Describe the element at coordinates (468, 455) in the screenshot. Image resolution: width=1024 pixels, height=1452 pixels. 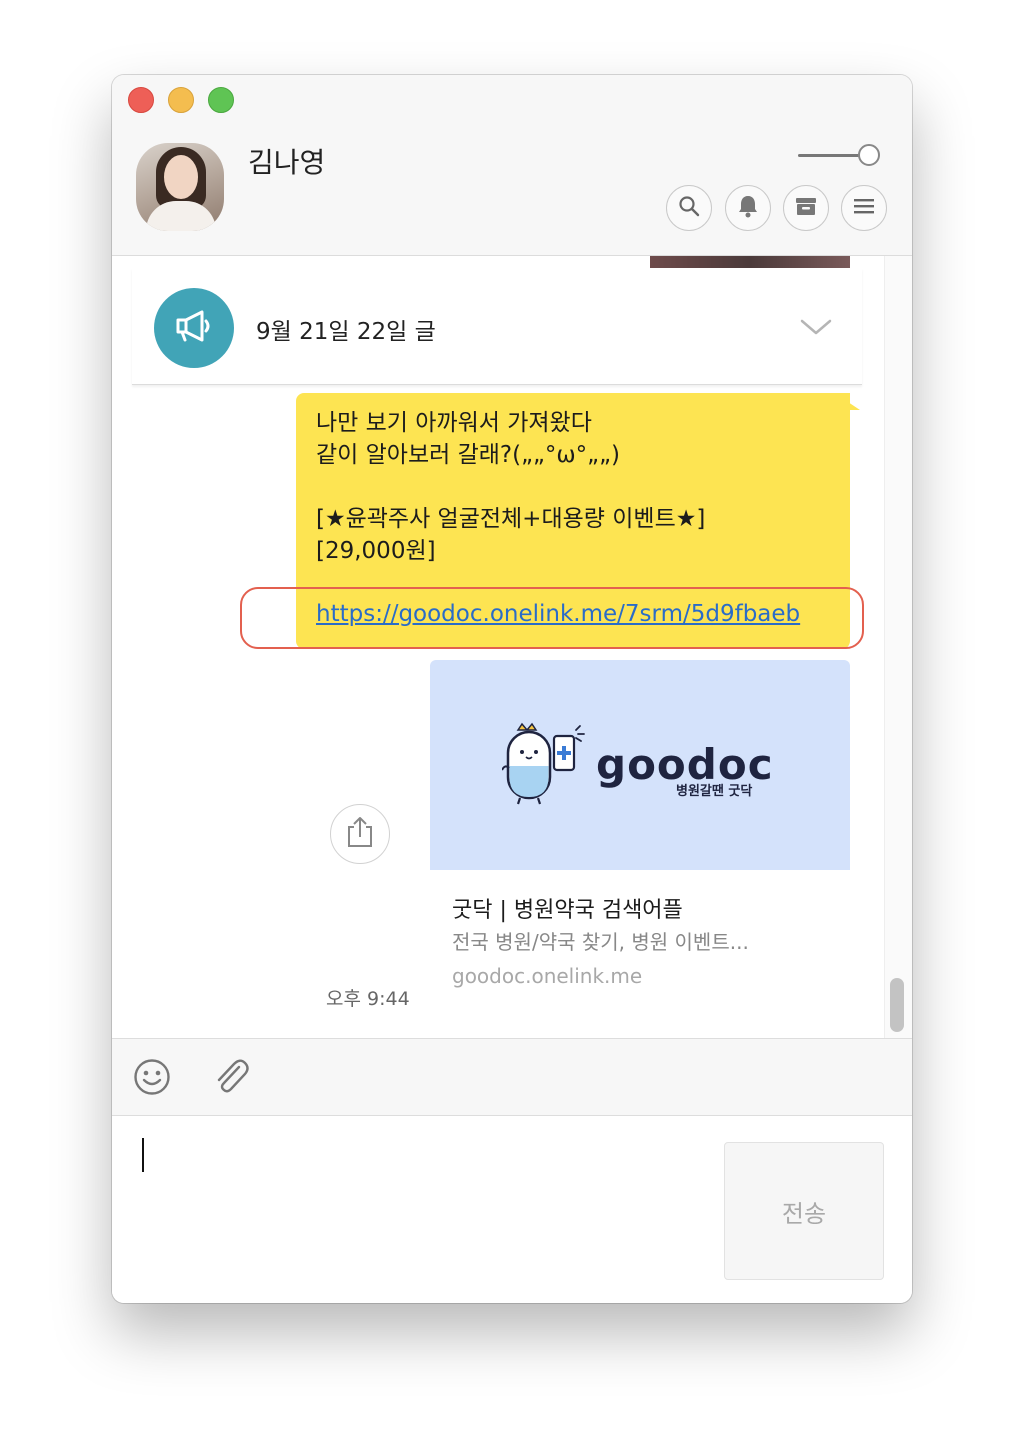
I see `message-line: 같이 알아보러 갈래?(„„°ω°„„)` at that location.